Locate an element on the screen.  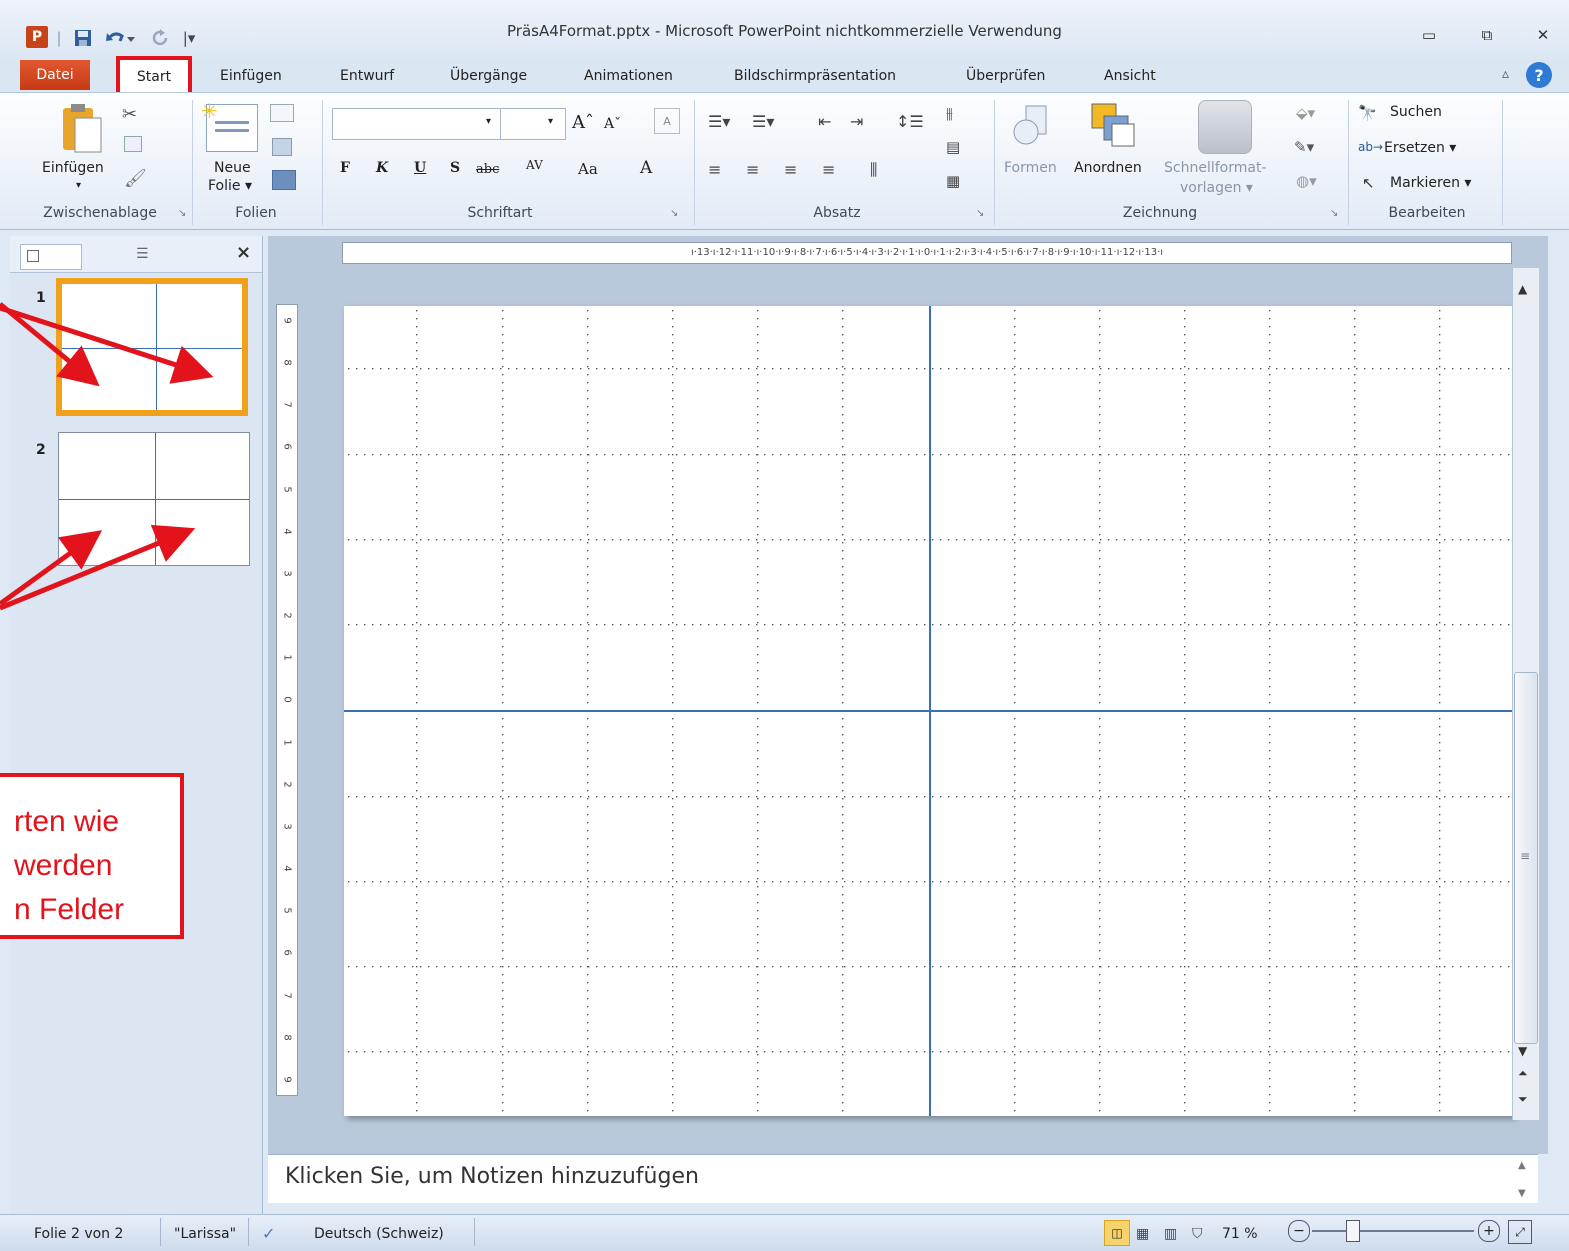
grow-font-icon: Aˆ is located at coordinates (583, 122).